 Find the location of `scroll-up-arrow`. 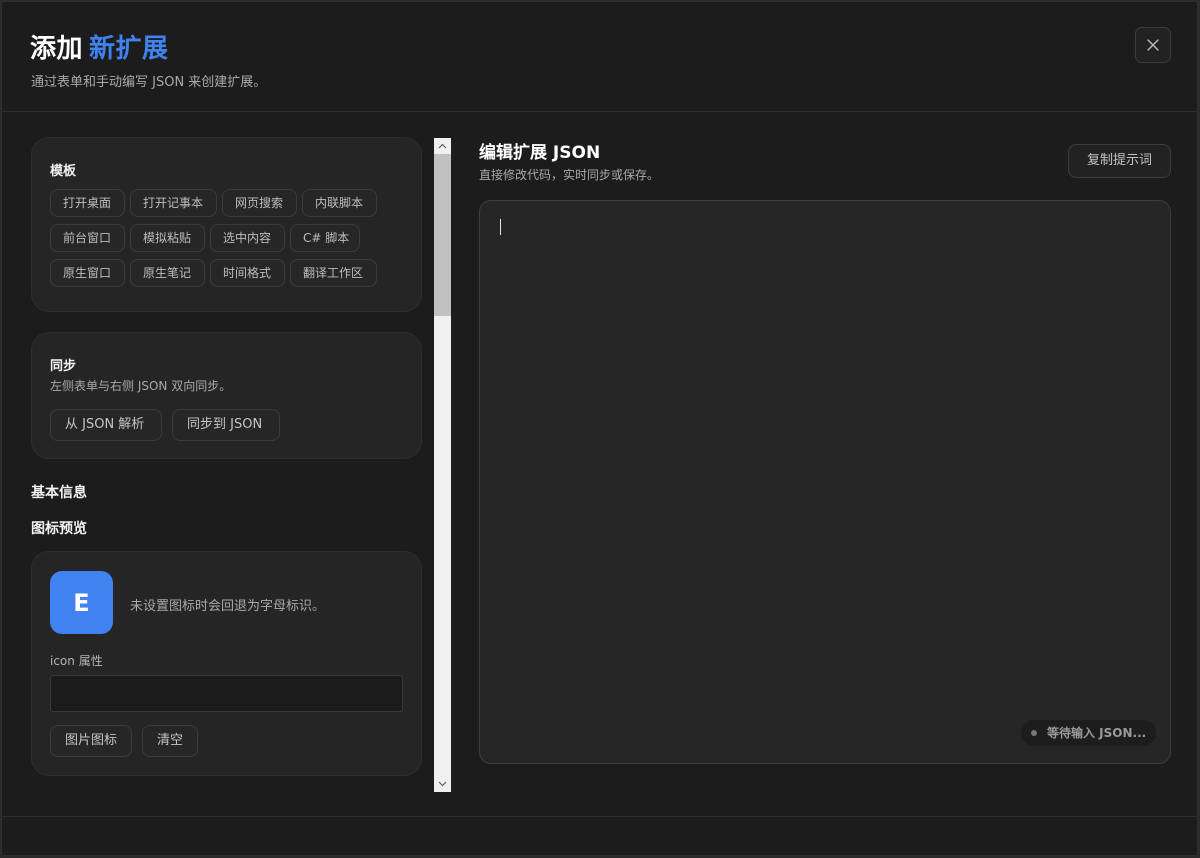

scroll-up-arrow is located at coordinates (442, 146).